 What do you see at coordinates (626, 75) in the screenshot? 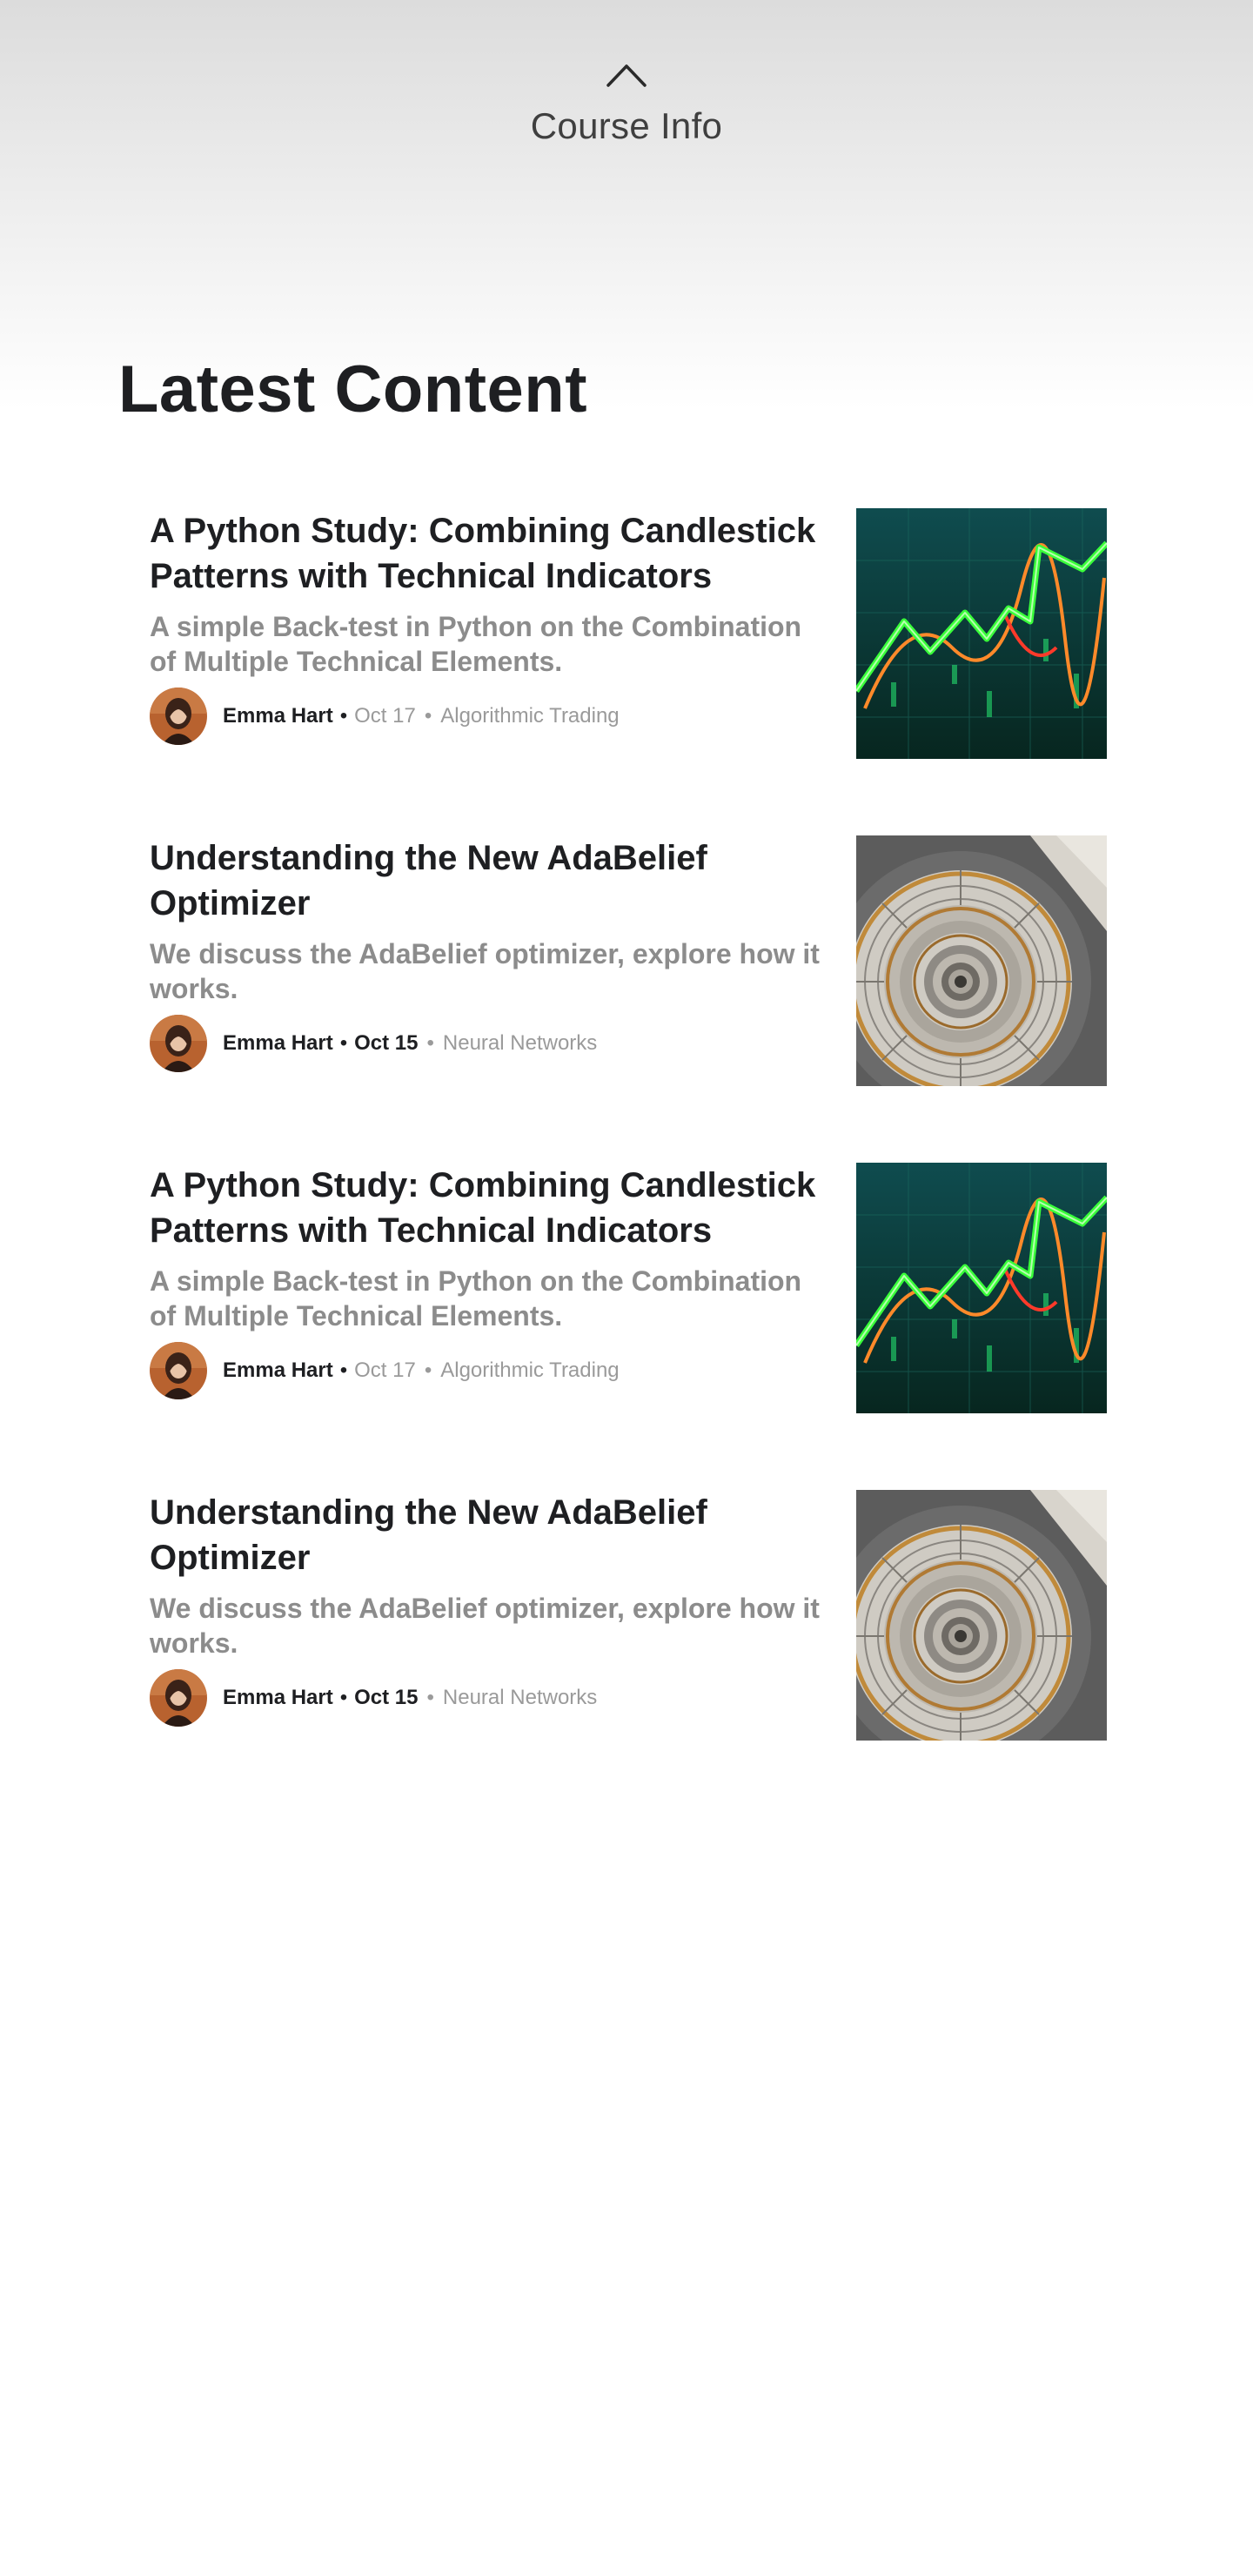
I see `chevron-up-icon` at bounding box center [626, 75].